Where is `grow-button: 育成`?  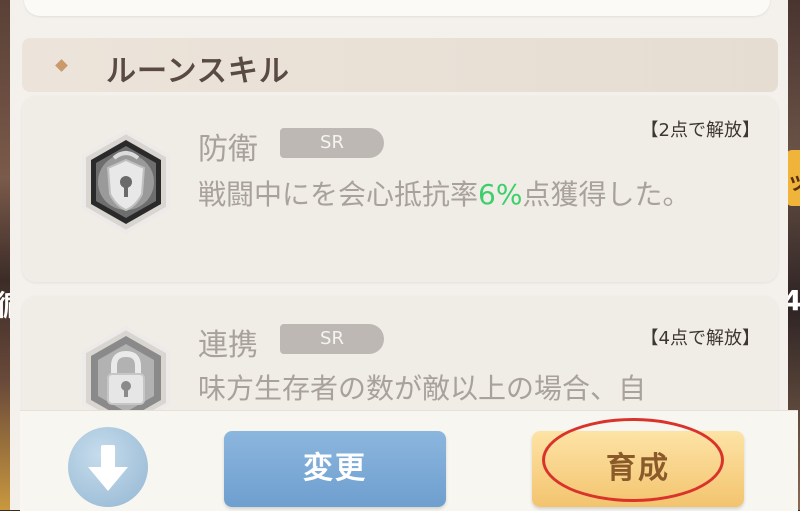 grow-button: 育成 is located at coordinates (638, 469).